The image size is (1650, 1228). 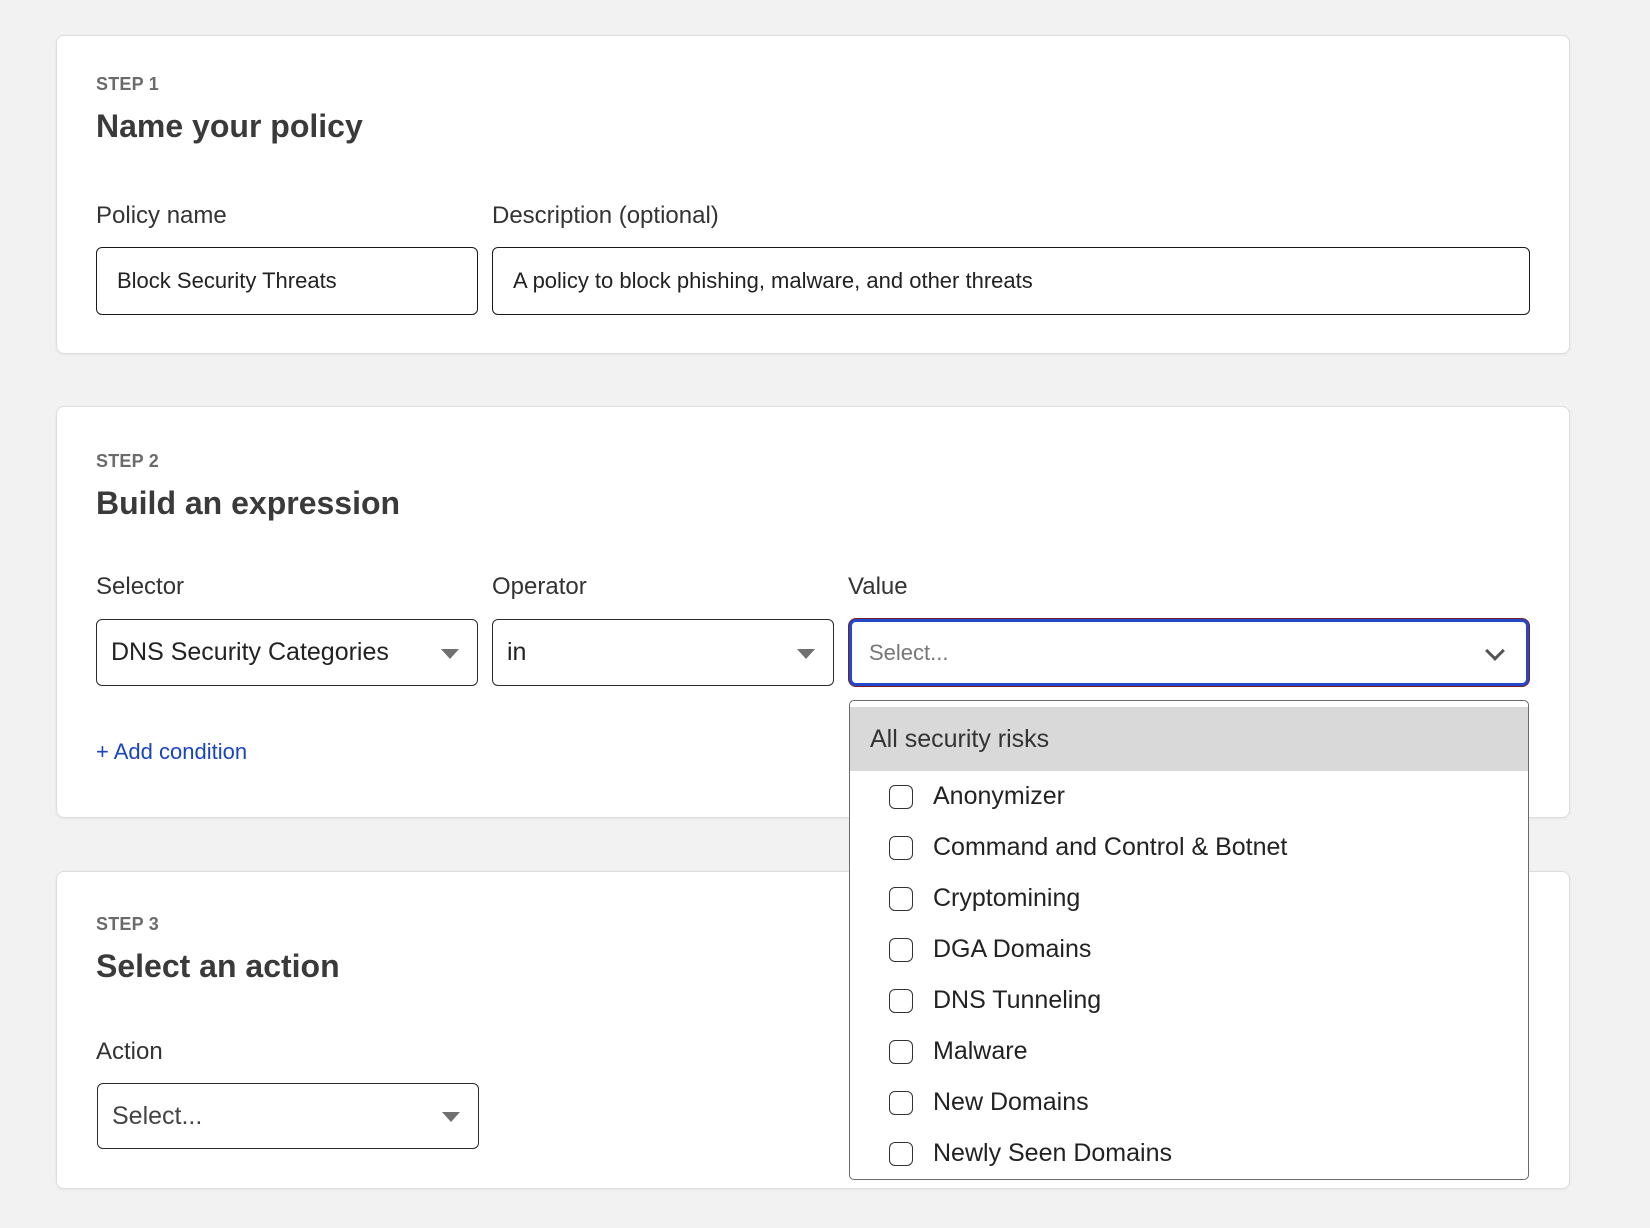 What do you see at coordinates (140, 586) in the screenshot?
I see `selector-label: Selector` at bounding box center [140, 586].